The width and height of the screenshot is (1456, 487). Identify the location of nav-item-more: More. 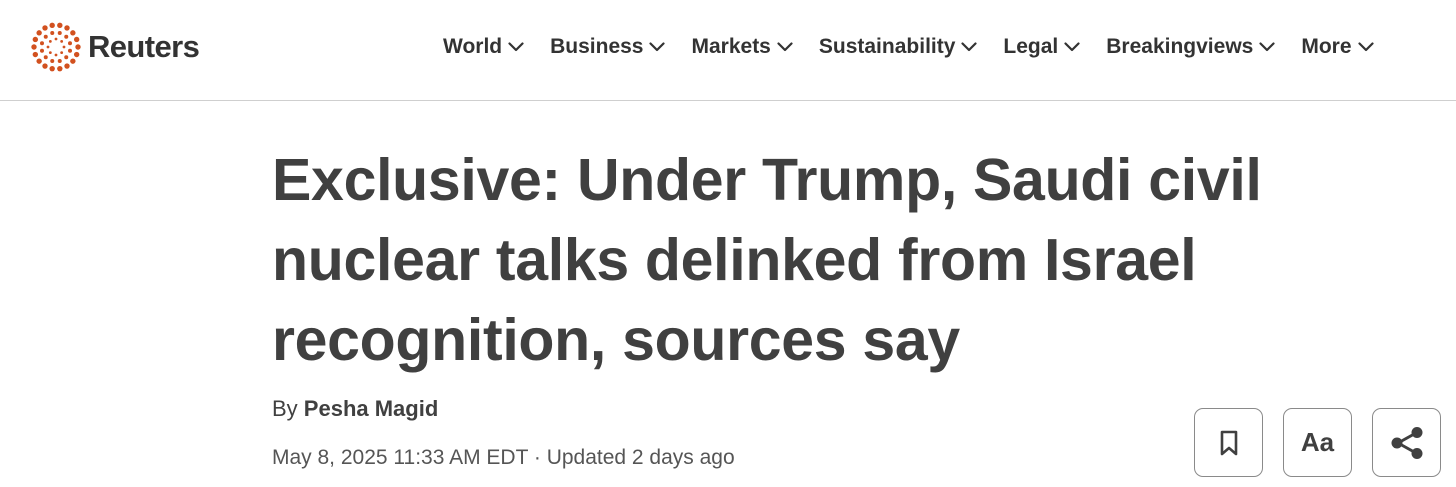
(1337, 47).